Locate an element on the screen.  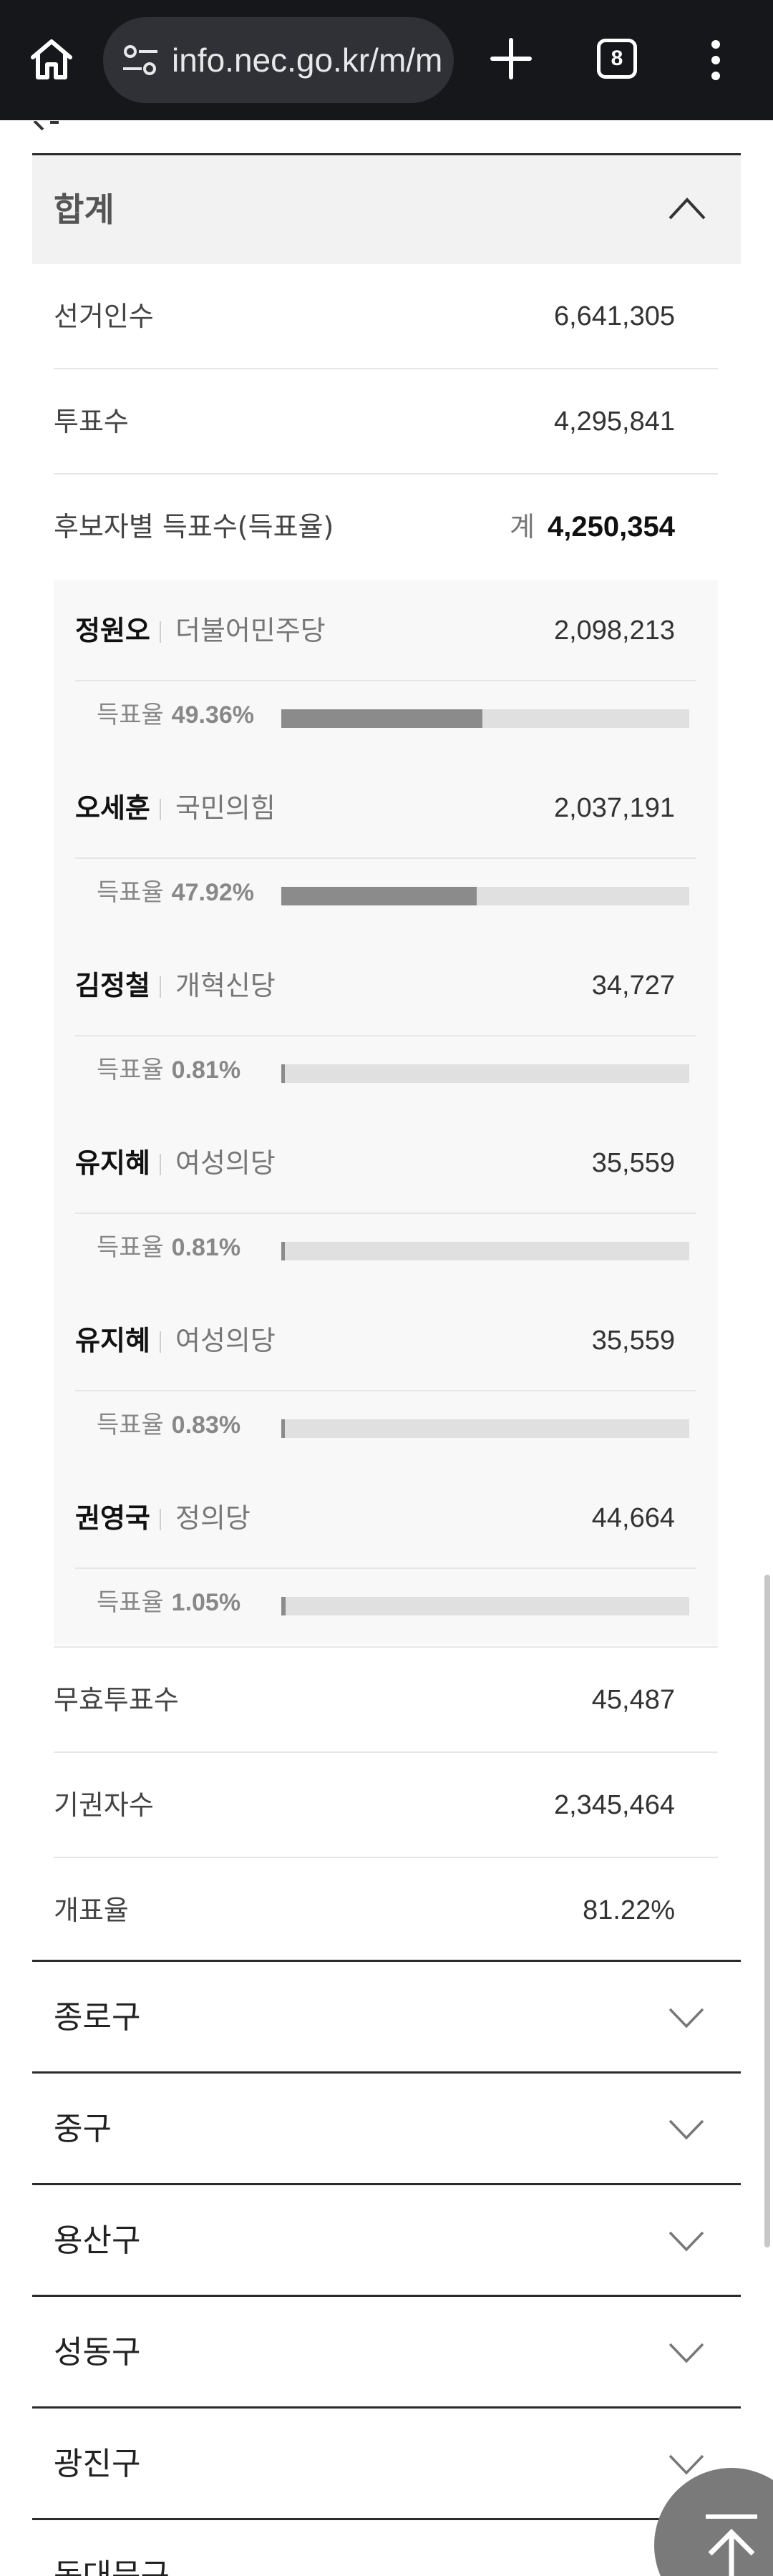
row-value: 81.22% is located at coordinates (629, 1910).